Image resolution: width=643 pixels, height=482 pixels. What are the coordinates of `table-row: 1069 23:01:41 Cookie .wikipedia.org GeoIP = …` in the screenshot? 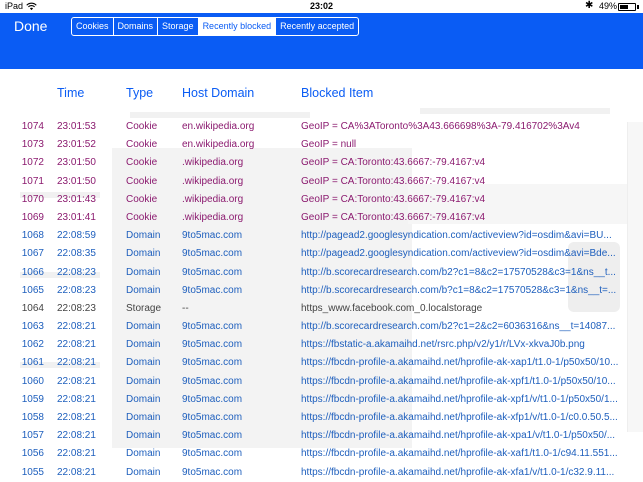 It's located at (321, 218).